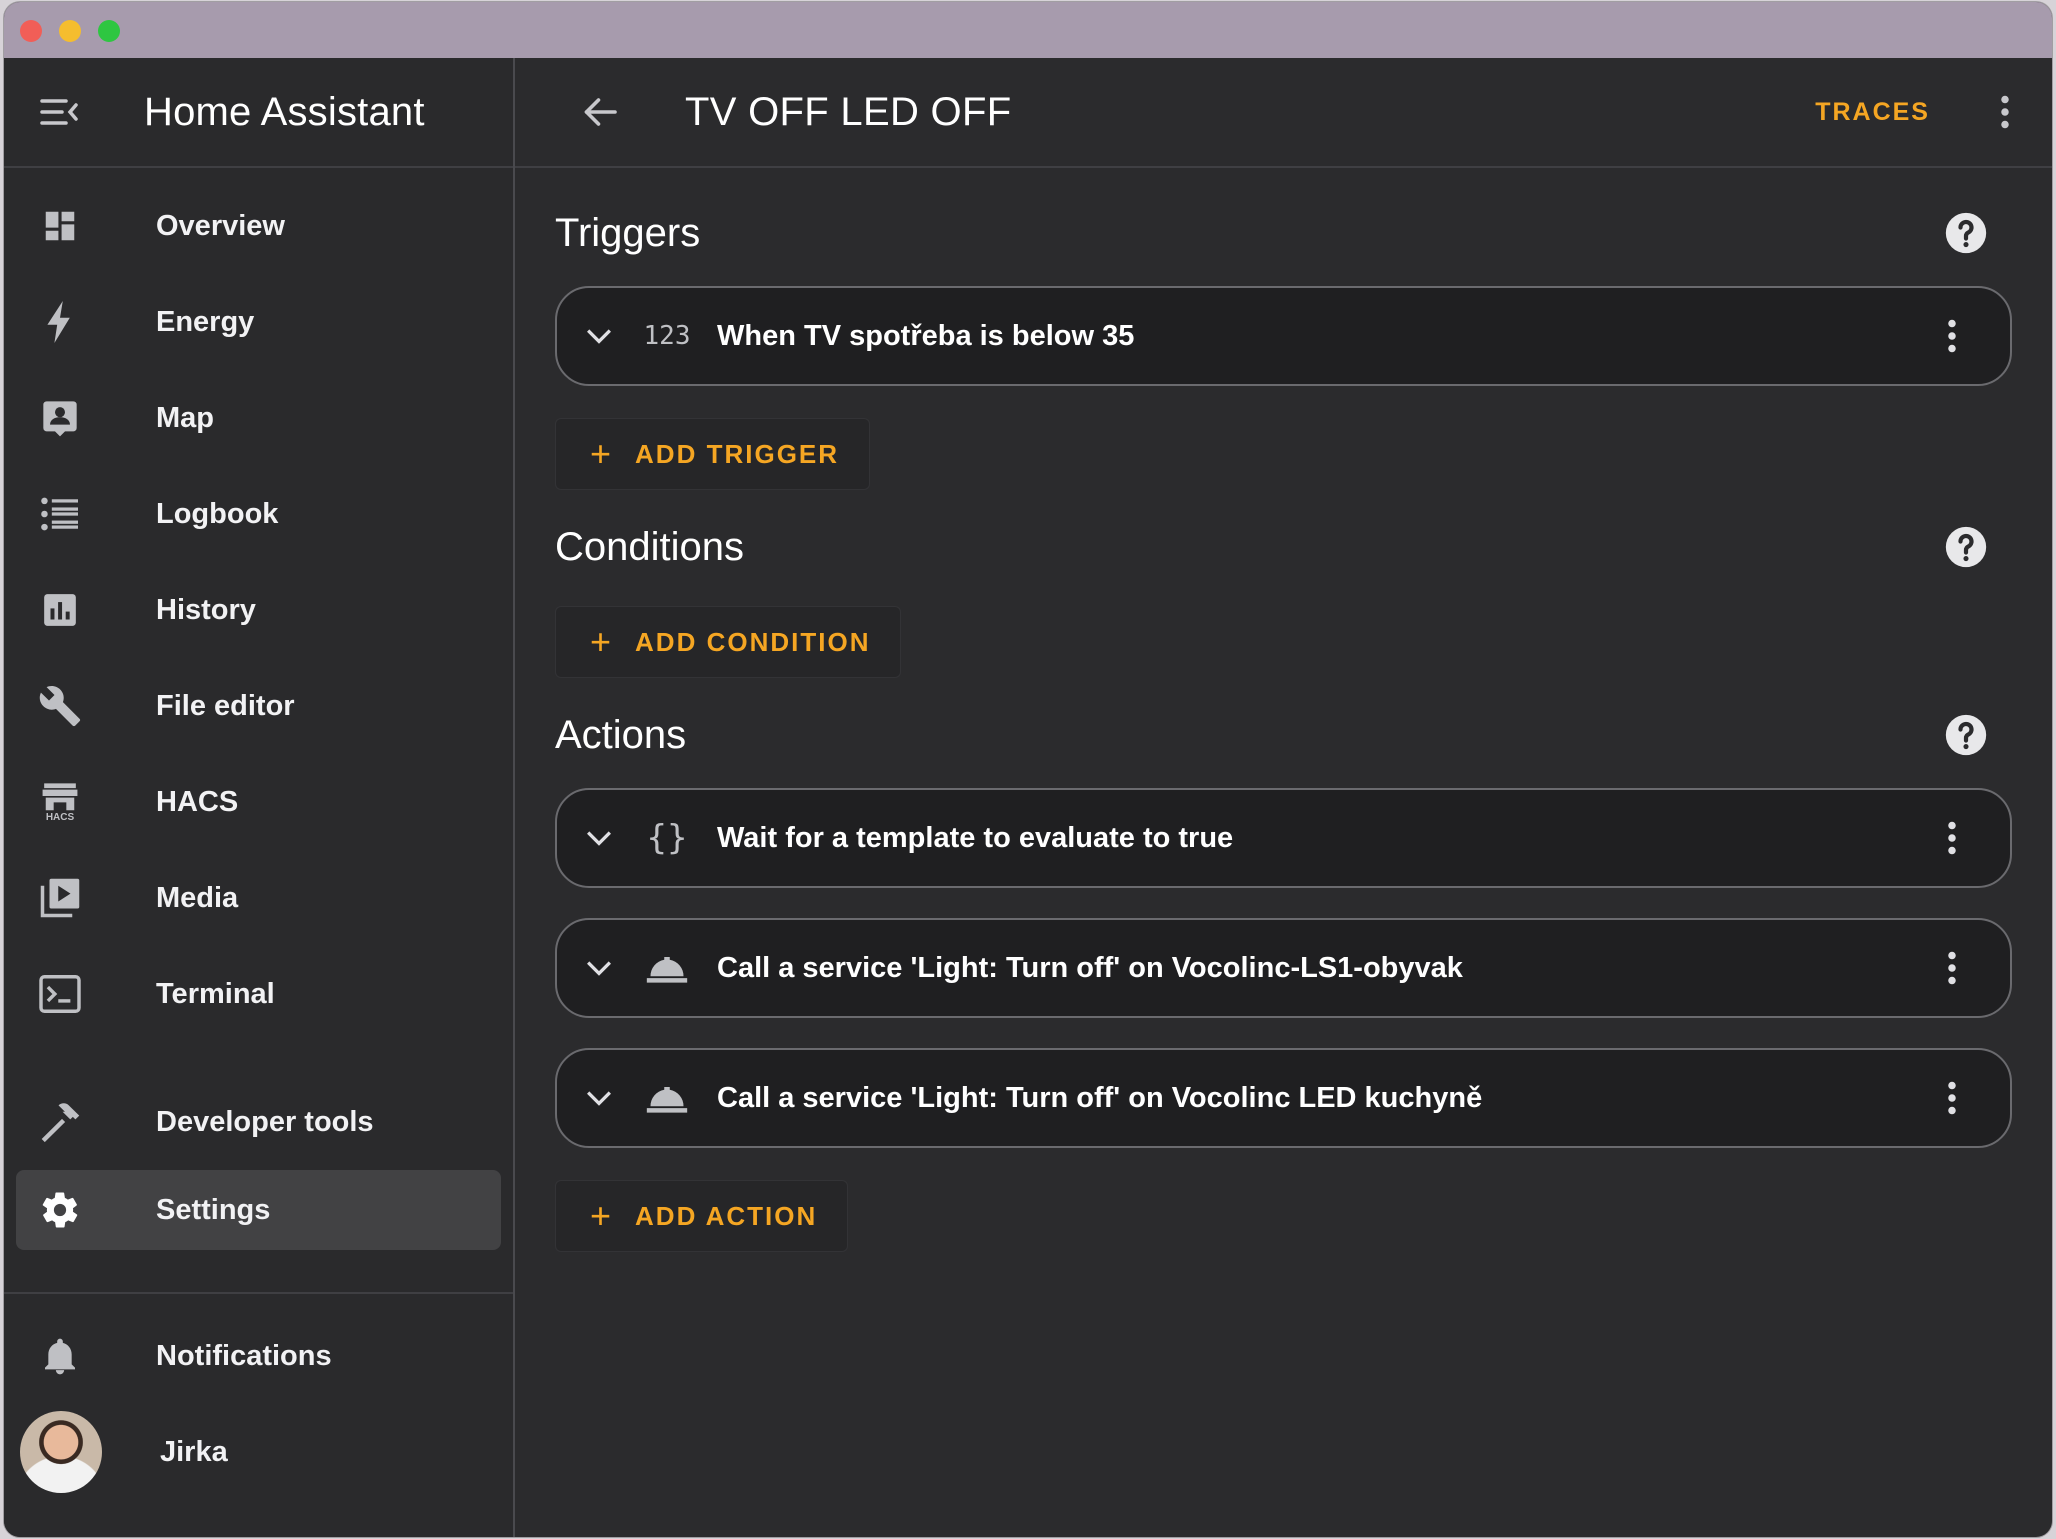 Image resolution: width=2056 pixels, height=1539 pixels. I want to click on trigger-row: 123 When TV spotřeba is below 35, so click(1283, 336).